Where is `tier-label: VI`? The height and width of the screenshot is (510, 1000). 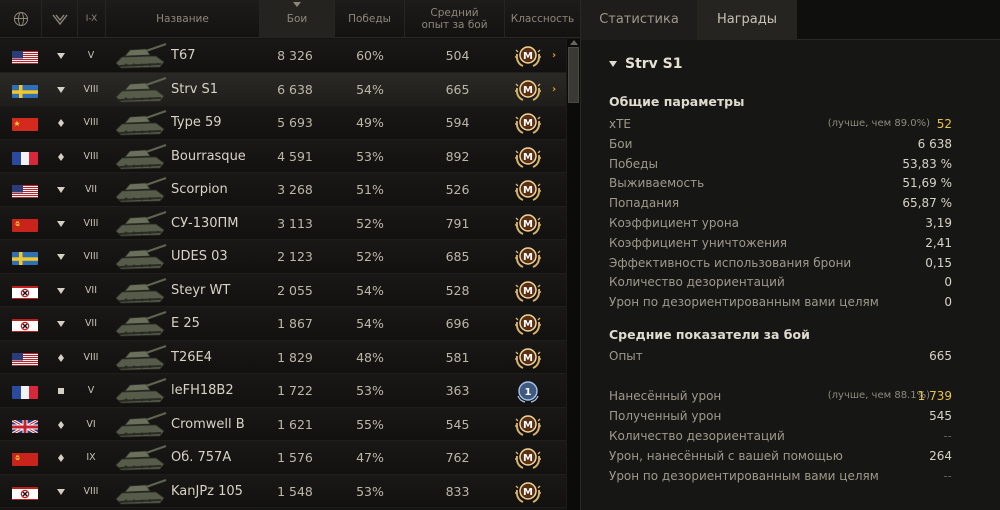 tier-label: VI is located at coordinates (91, 424).